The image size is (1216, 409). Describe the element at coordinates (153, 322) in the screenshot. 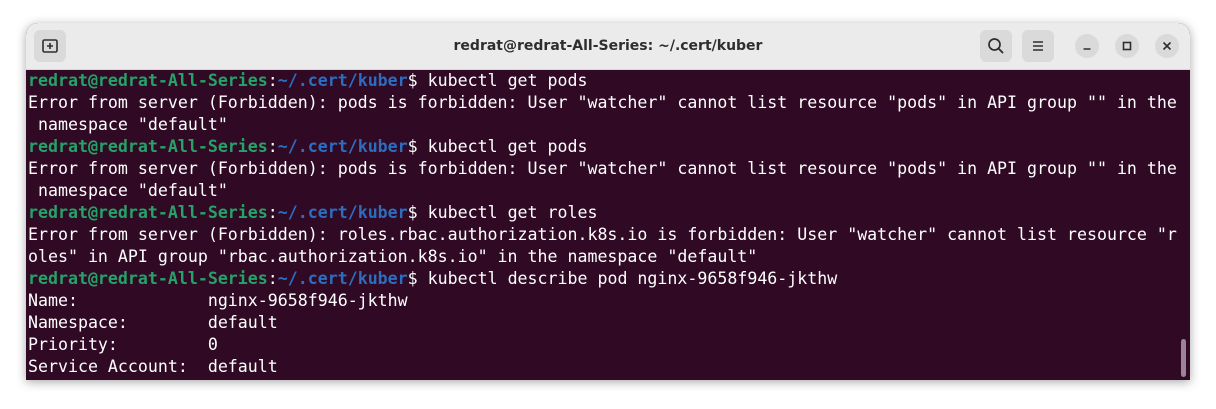

I see `output-line: Namespace: default` at that location.